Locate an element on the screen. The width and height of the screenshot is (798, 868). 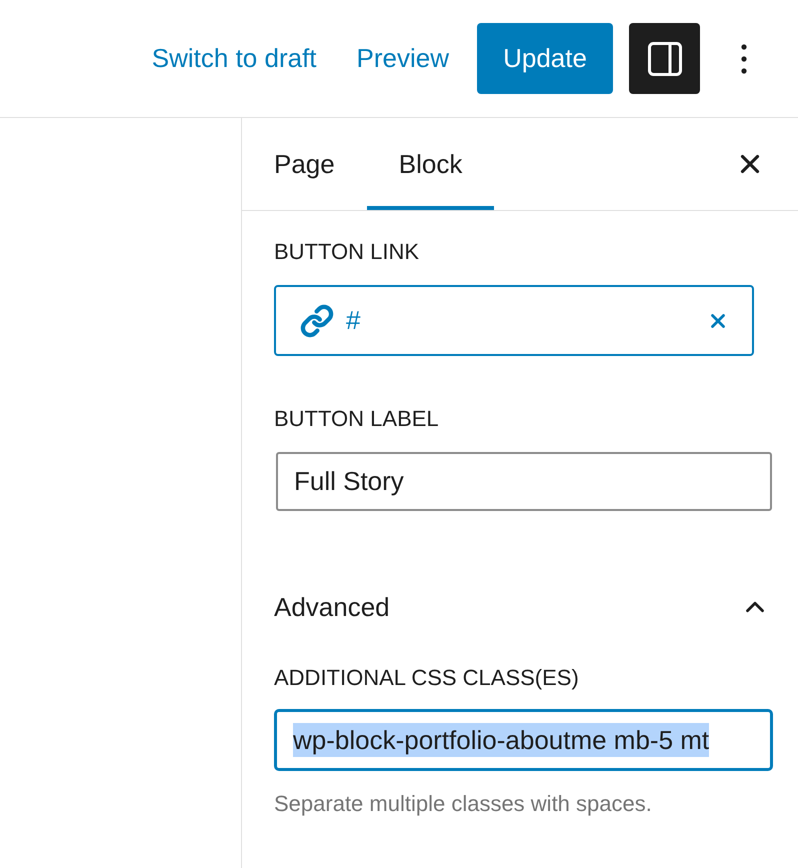
link-input-field: # is located at coordinates (514, 320).